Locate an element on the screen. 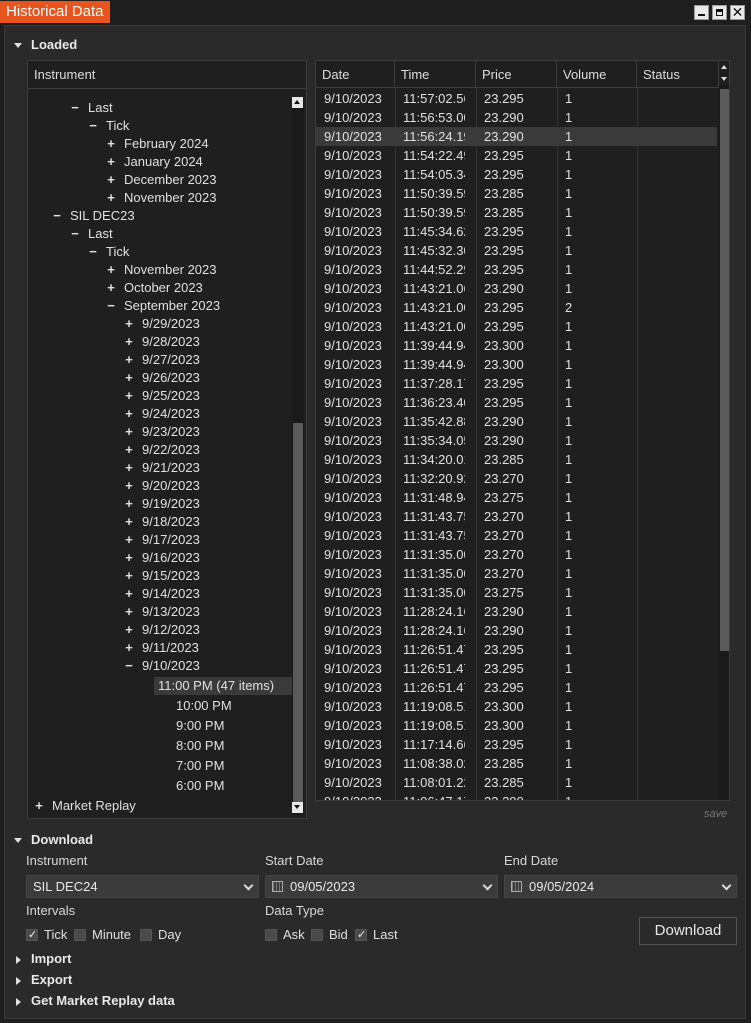 The width and height of the screenshot is (751, 1023). tree-node: + October 2023 is located at coordinates (154, 288).